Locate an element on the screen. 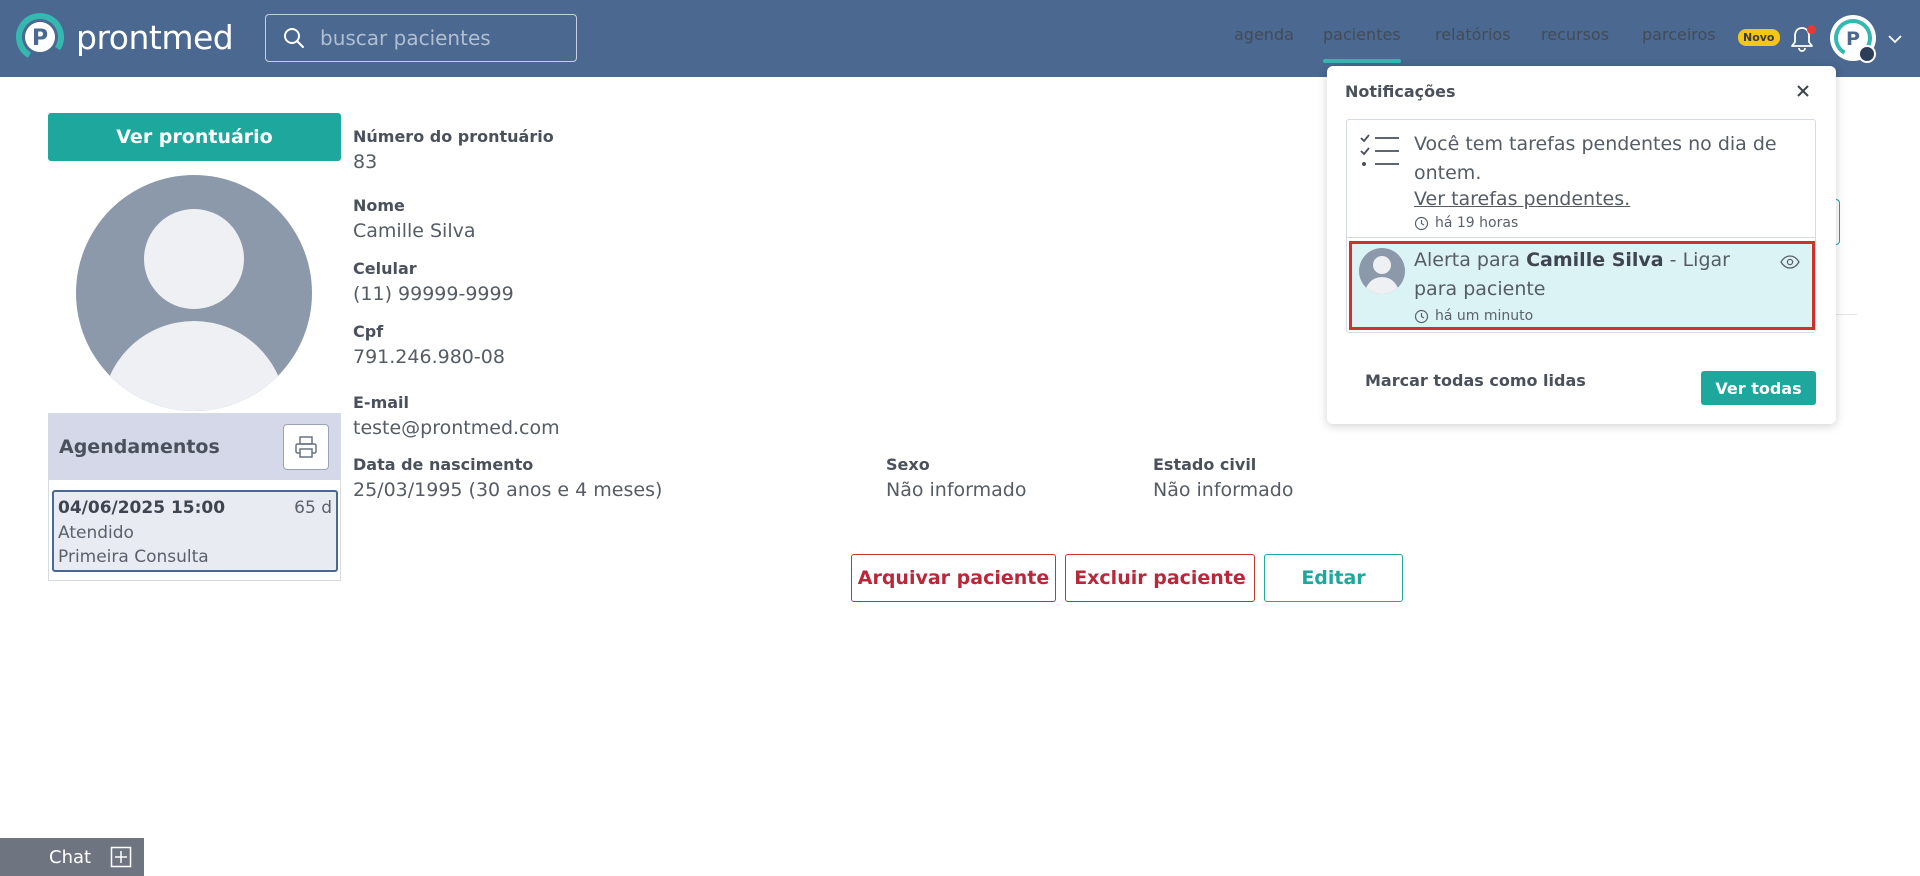 This screenshot has width=1920, height=876. notification-time: há um minuto is located at coordinates (1473, 316).